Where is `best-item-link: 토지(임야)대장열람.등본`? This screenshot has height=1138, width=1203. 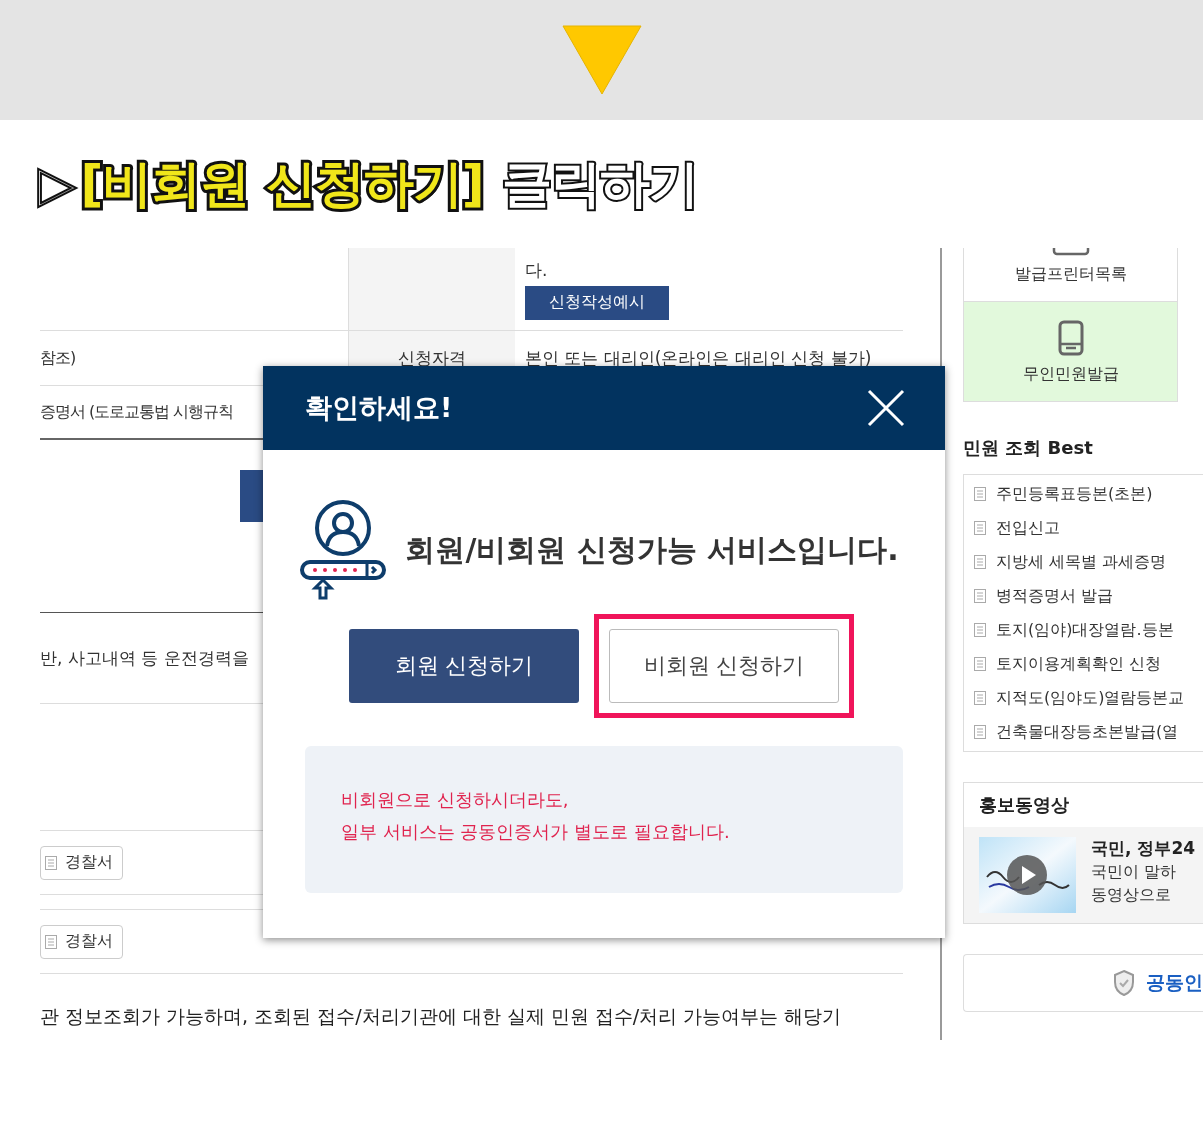 best-item-link: 토지(임야)대장열람.등본 is located at coordinates (1085, 630).